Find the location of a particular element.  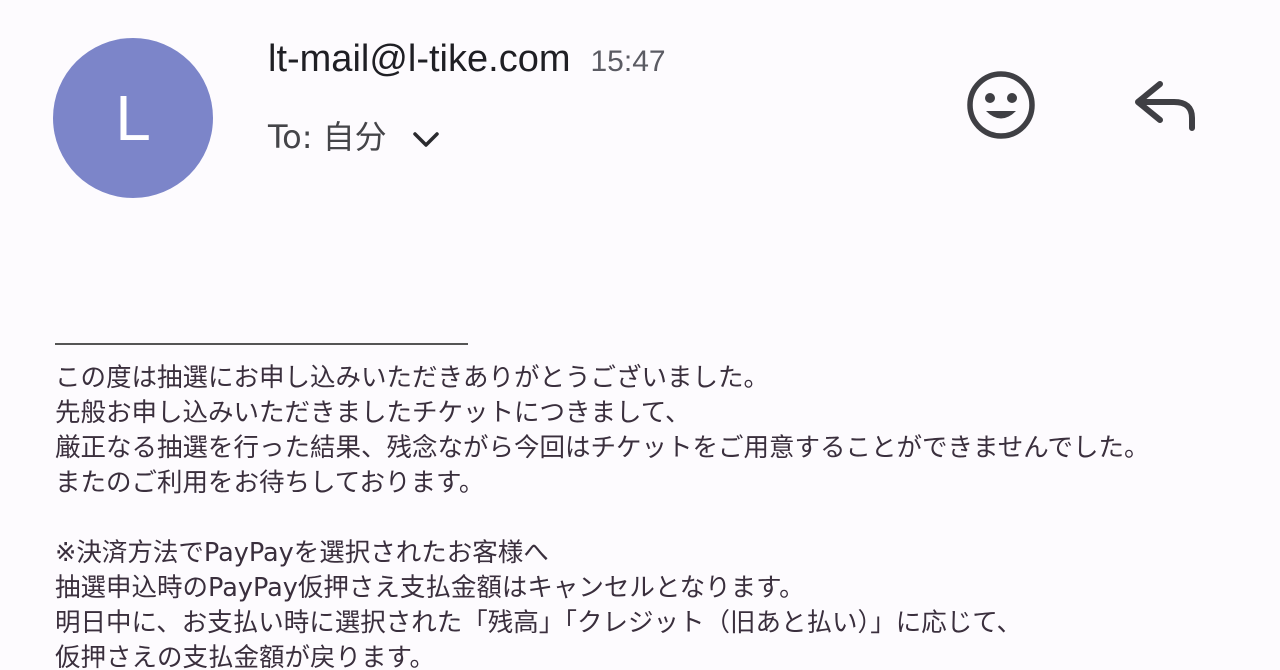

sender-line: lt-mail@l-tike.com 15:47 is located at coordinates (467, 59).